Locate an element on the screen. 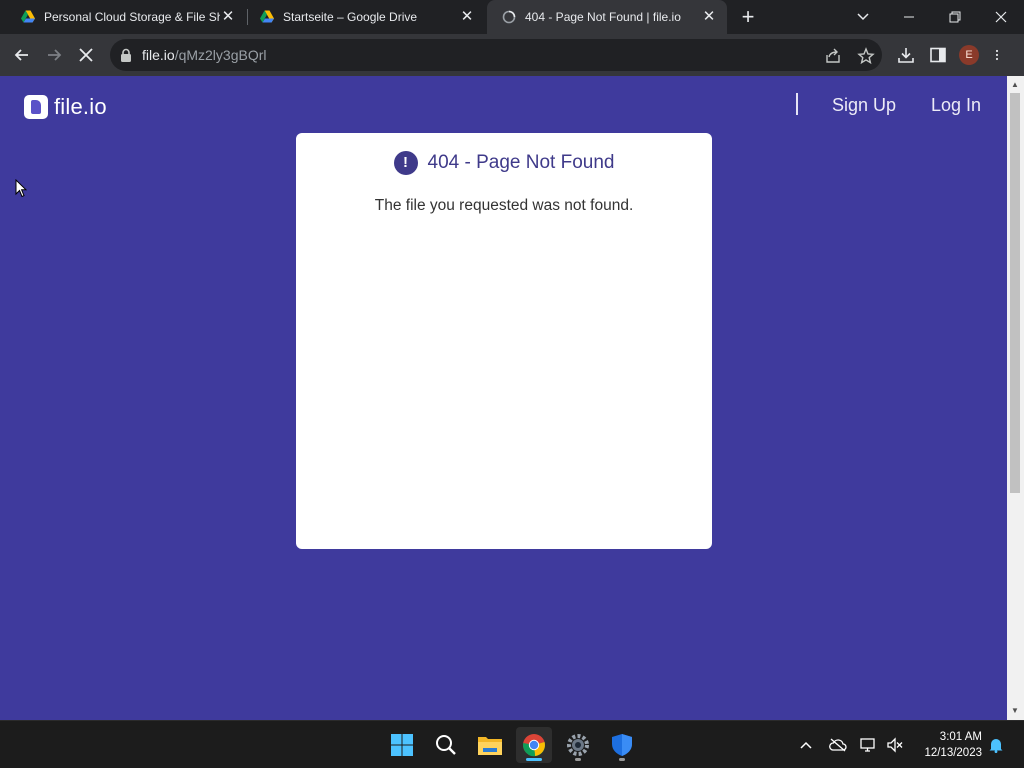 This screenshot has height=768, width=1024. lock-icon is located at coordinates (126, 55).